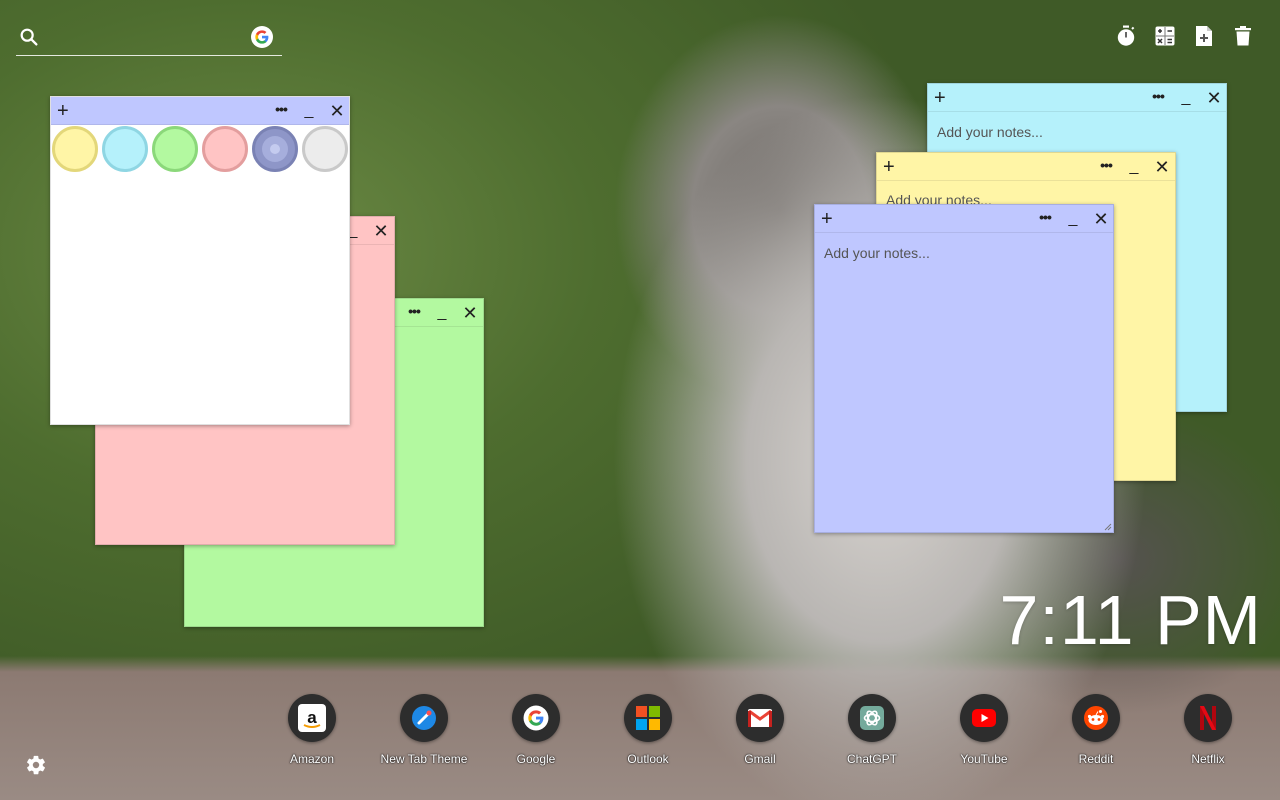 This screenshot has width=1280, height=800. Describe the element at coordinates (648, 759) in the screenshot. I see `shortcut-label: Outlook` at that location.